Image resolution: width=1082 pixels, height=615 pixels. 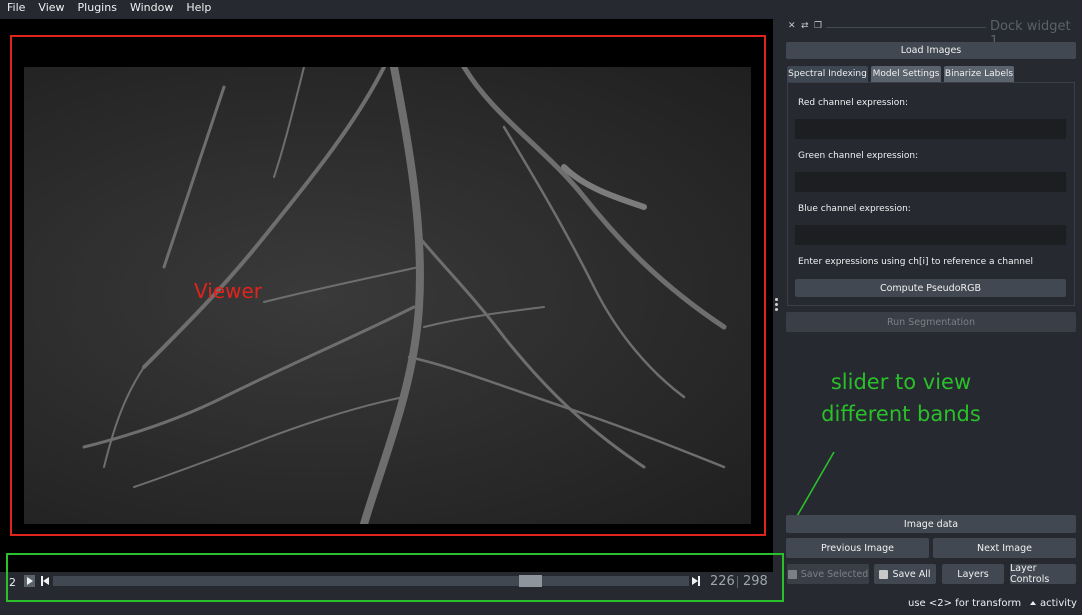 I want to click on run-segmentation-button: Run Segmentation, so click(x=931, y=322).